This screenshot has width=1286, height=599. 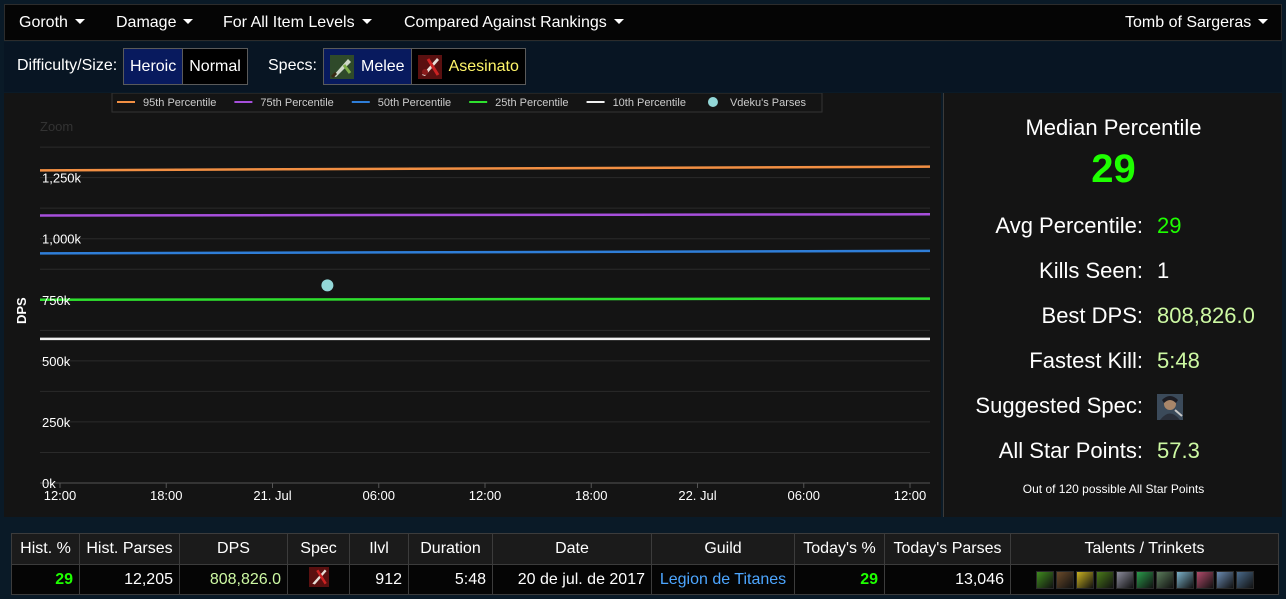 I want to click on col-guild: Guild, so click(x=723, y=549).